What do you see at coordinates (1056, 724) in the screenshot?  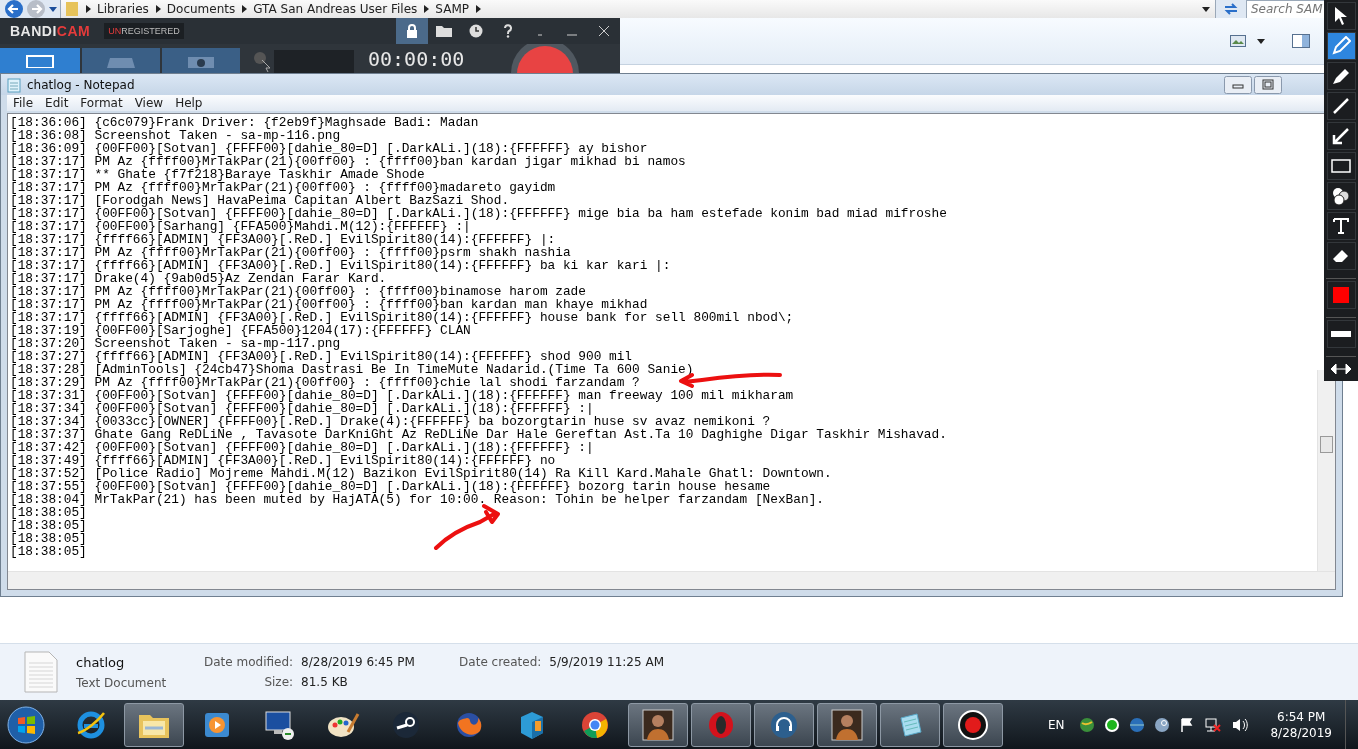 I see `language-indicator: EN` at bounding box center [1056, 724].